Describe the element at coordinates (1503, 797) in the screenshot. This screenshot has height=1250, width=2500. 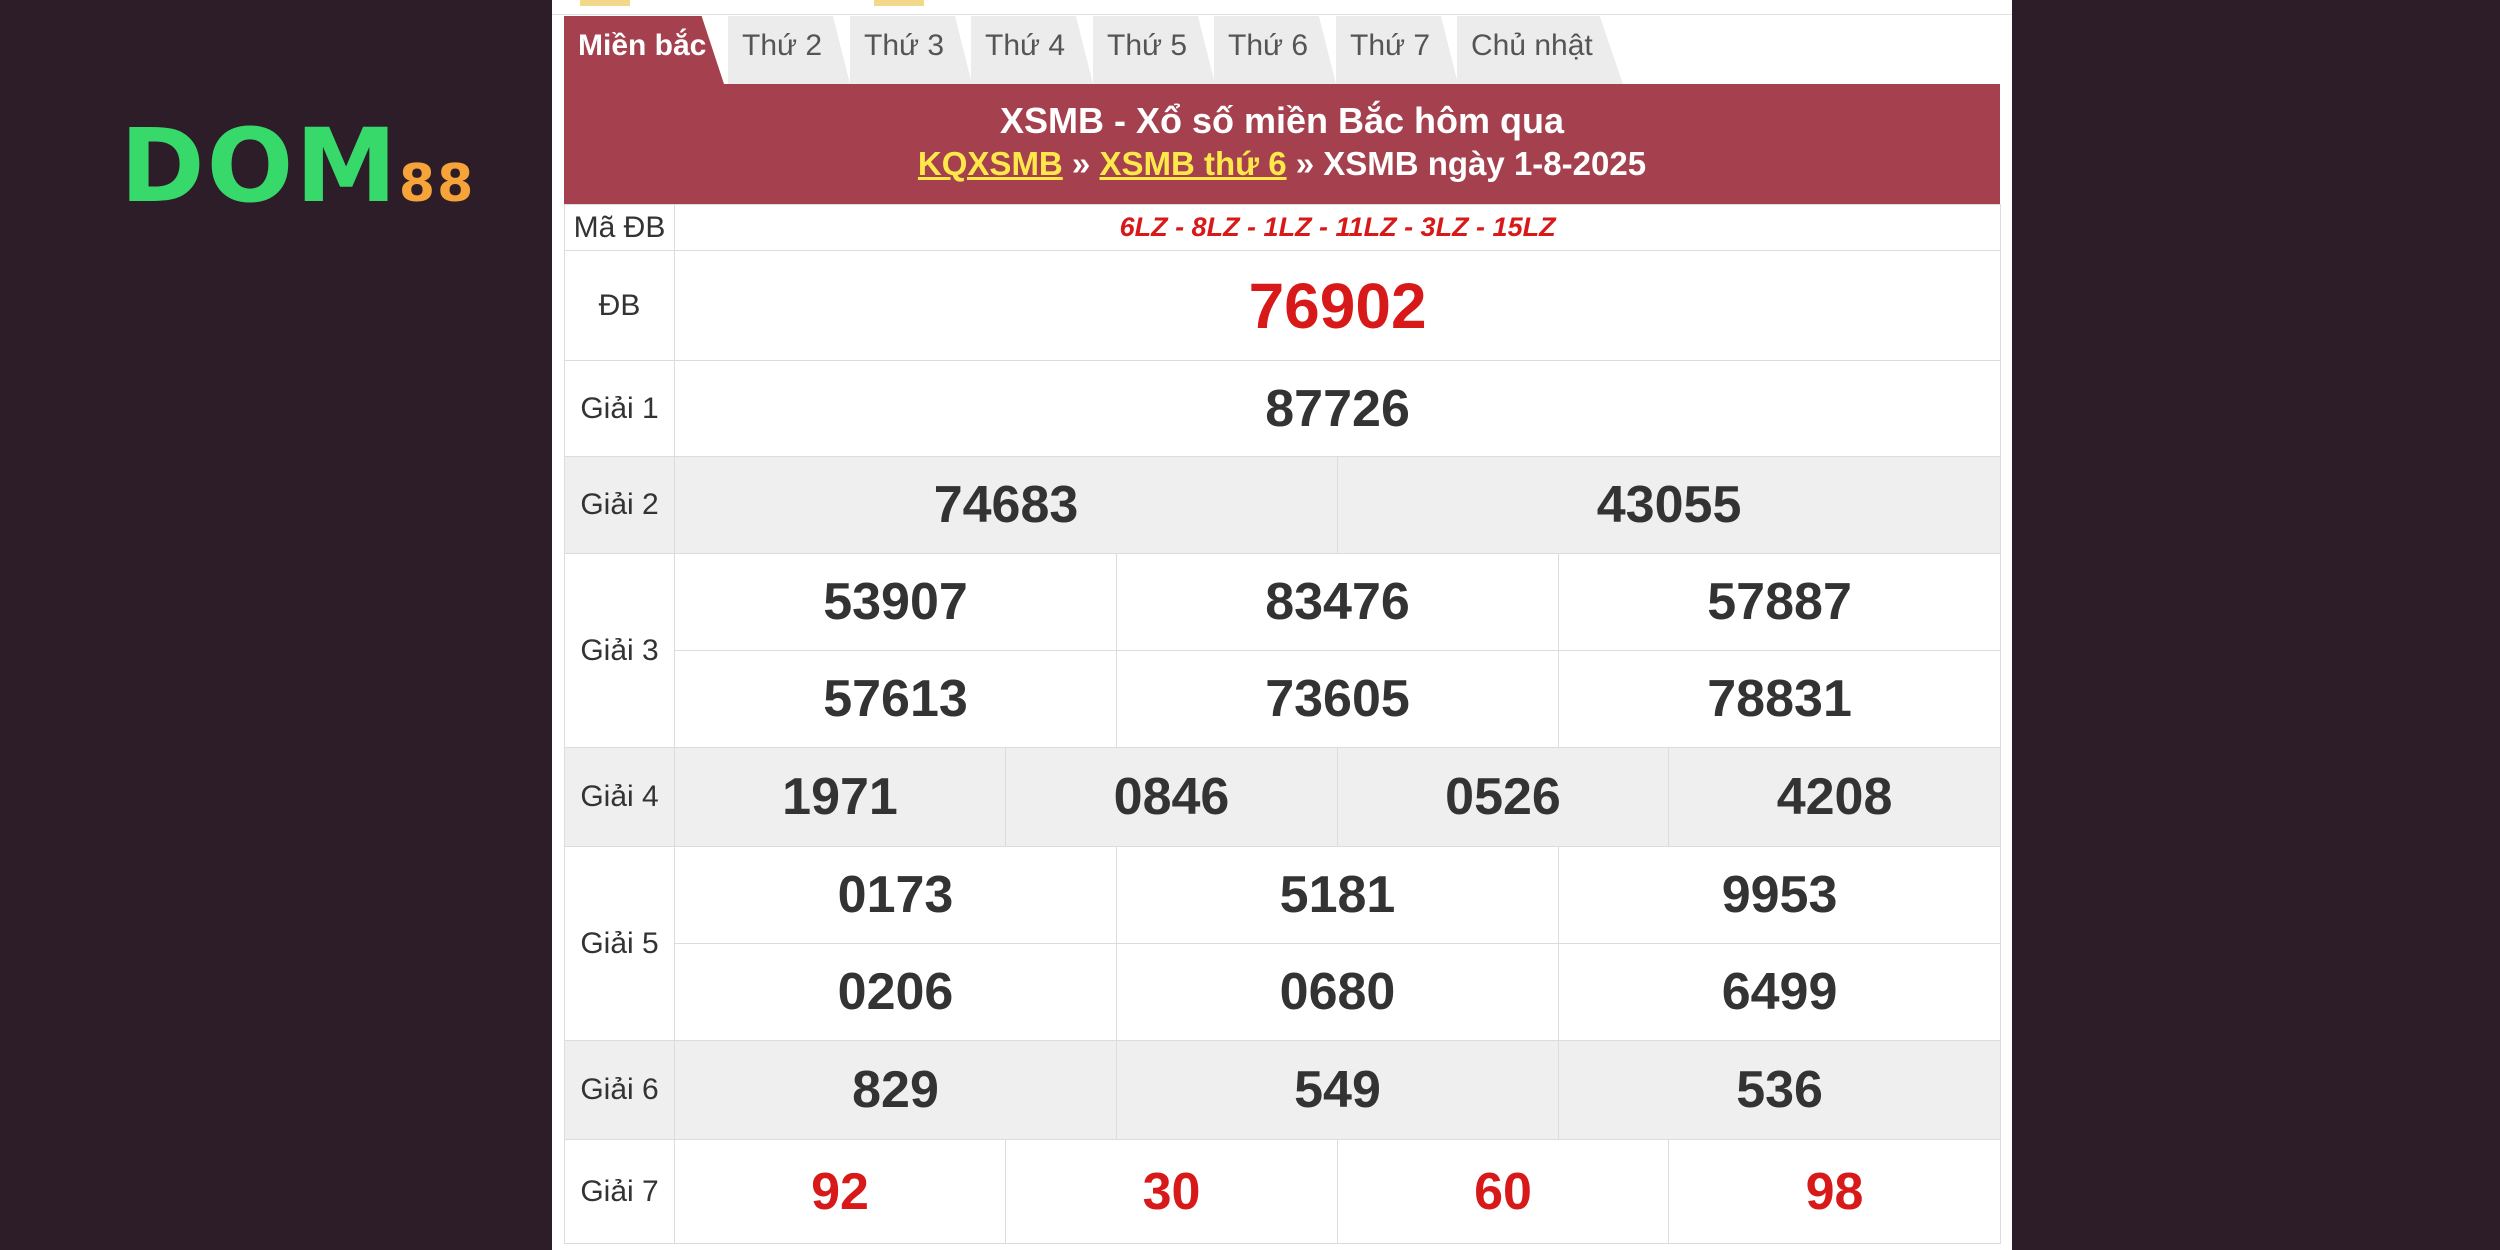
I see `prize-number: 0526` at that location.